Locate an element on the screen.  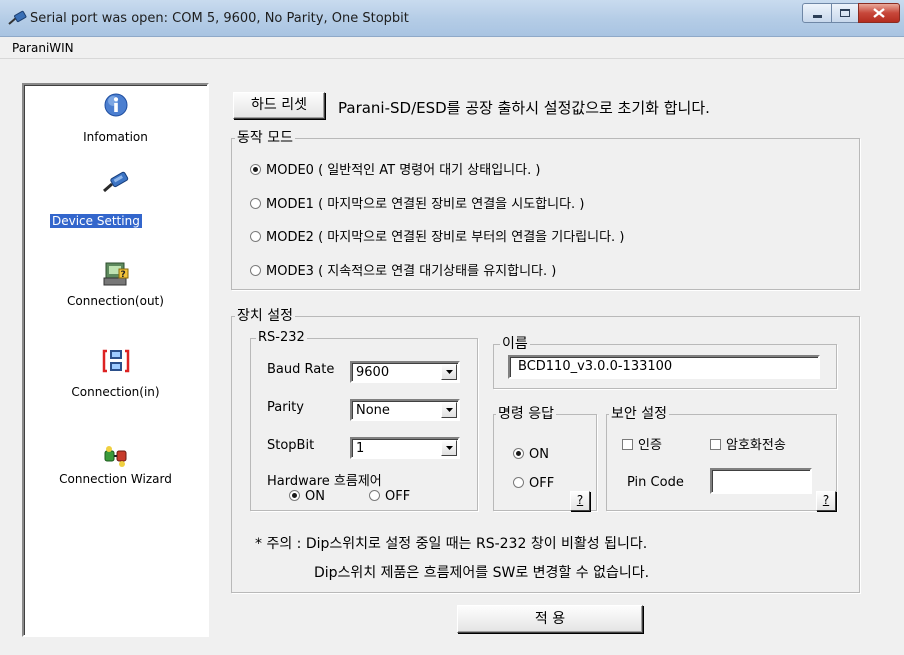
select-value: 1 is located at coordinates (360, 448).